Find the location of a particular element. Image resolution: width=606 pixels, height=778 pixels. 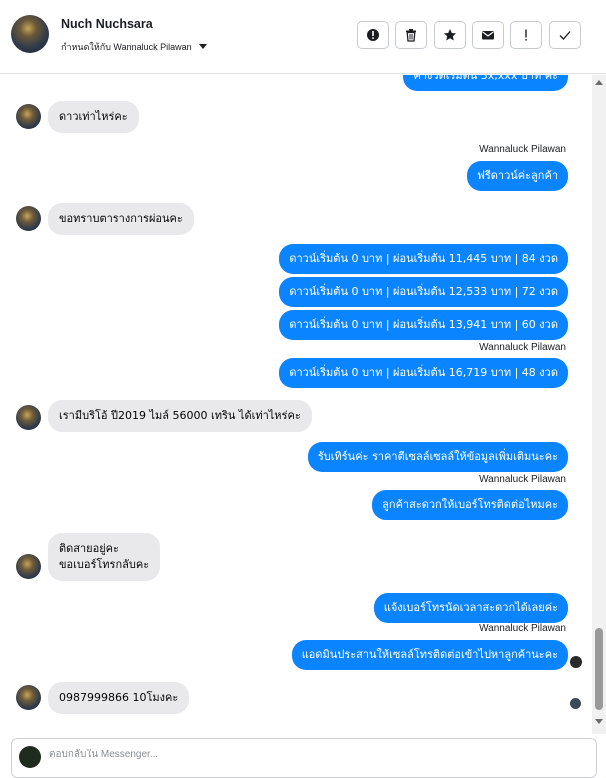

alert-circle-icon is located at coordinates (373, 35).